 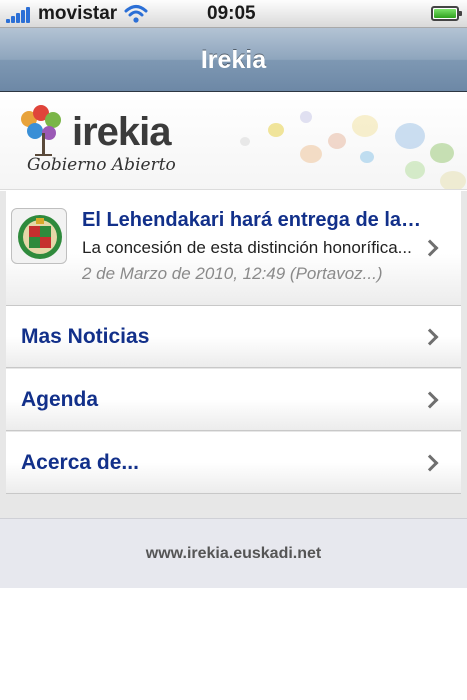 I want to click on carrier-name: movistar, so click(x=78, y=13).